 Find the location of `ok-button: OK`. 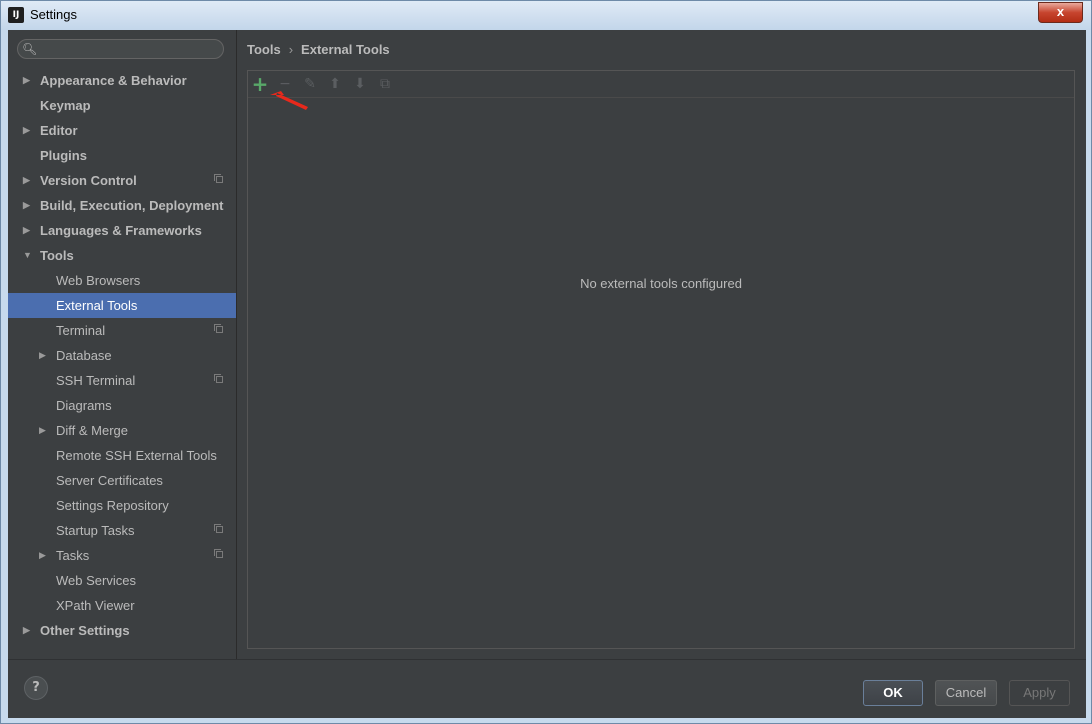

ok-button: OK is located at coordinates (893, 693).